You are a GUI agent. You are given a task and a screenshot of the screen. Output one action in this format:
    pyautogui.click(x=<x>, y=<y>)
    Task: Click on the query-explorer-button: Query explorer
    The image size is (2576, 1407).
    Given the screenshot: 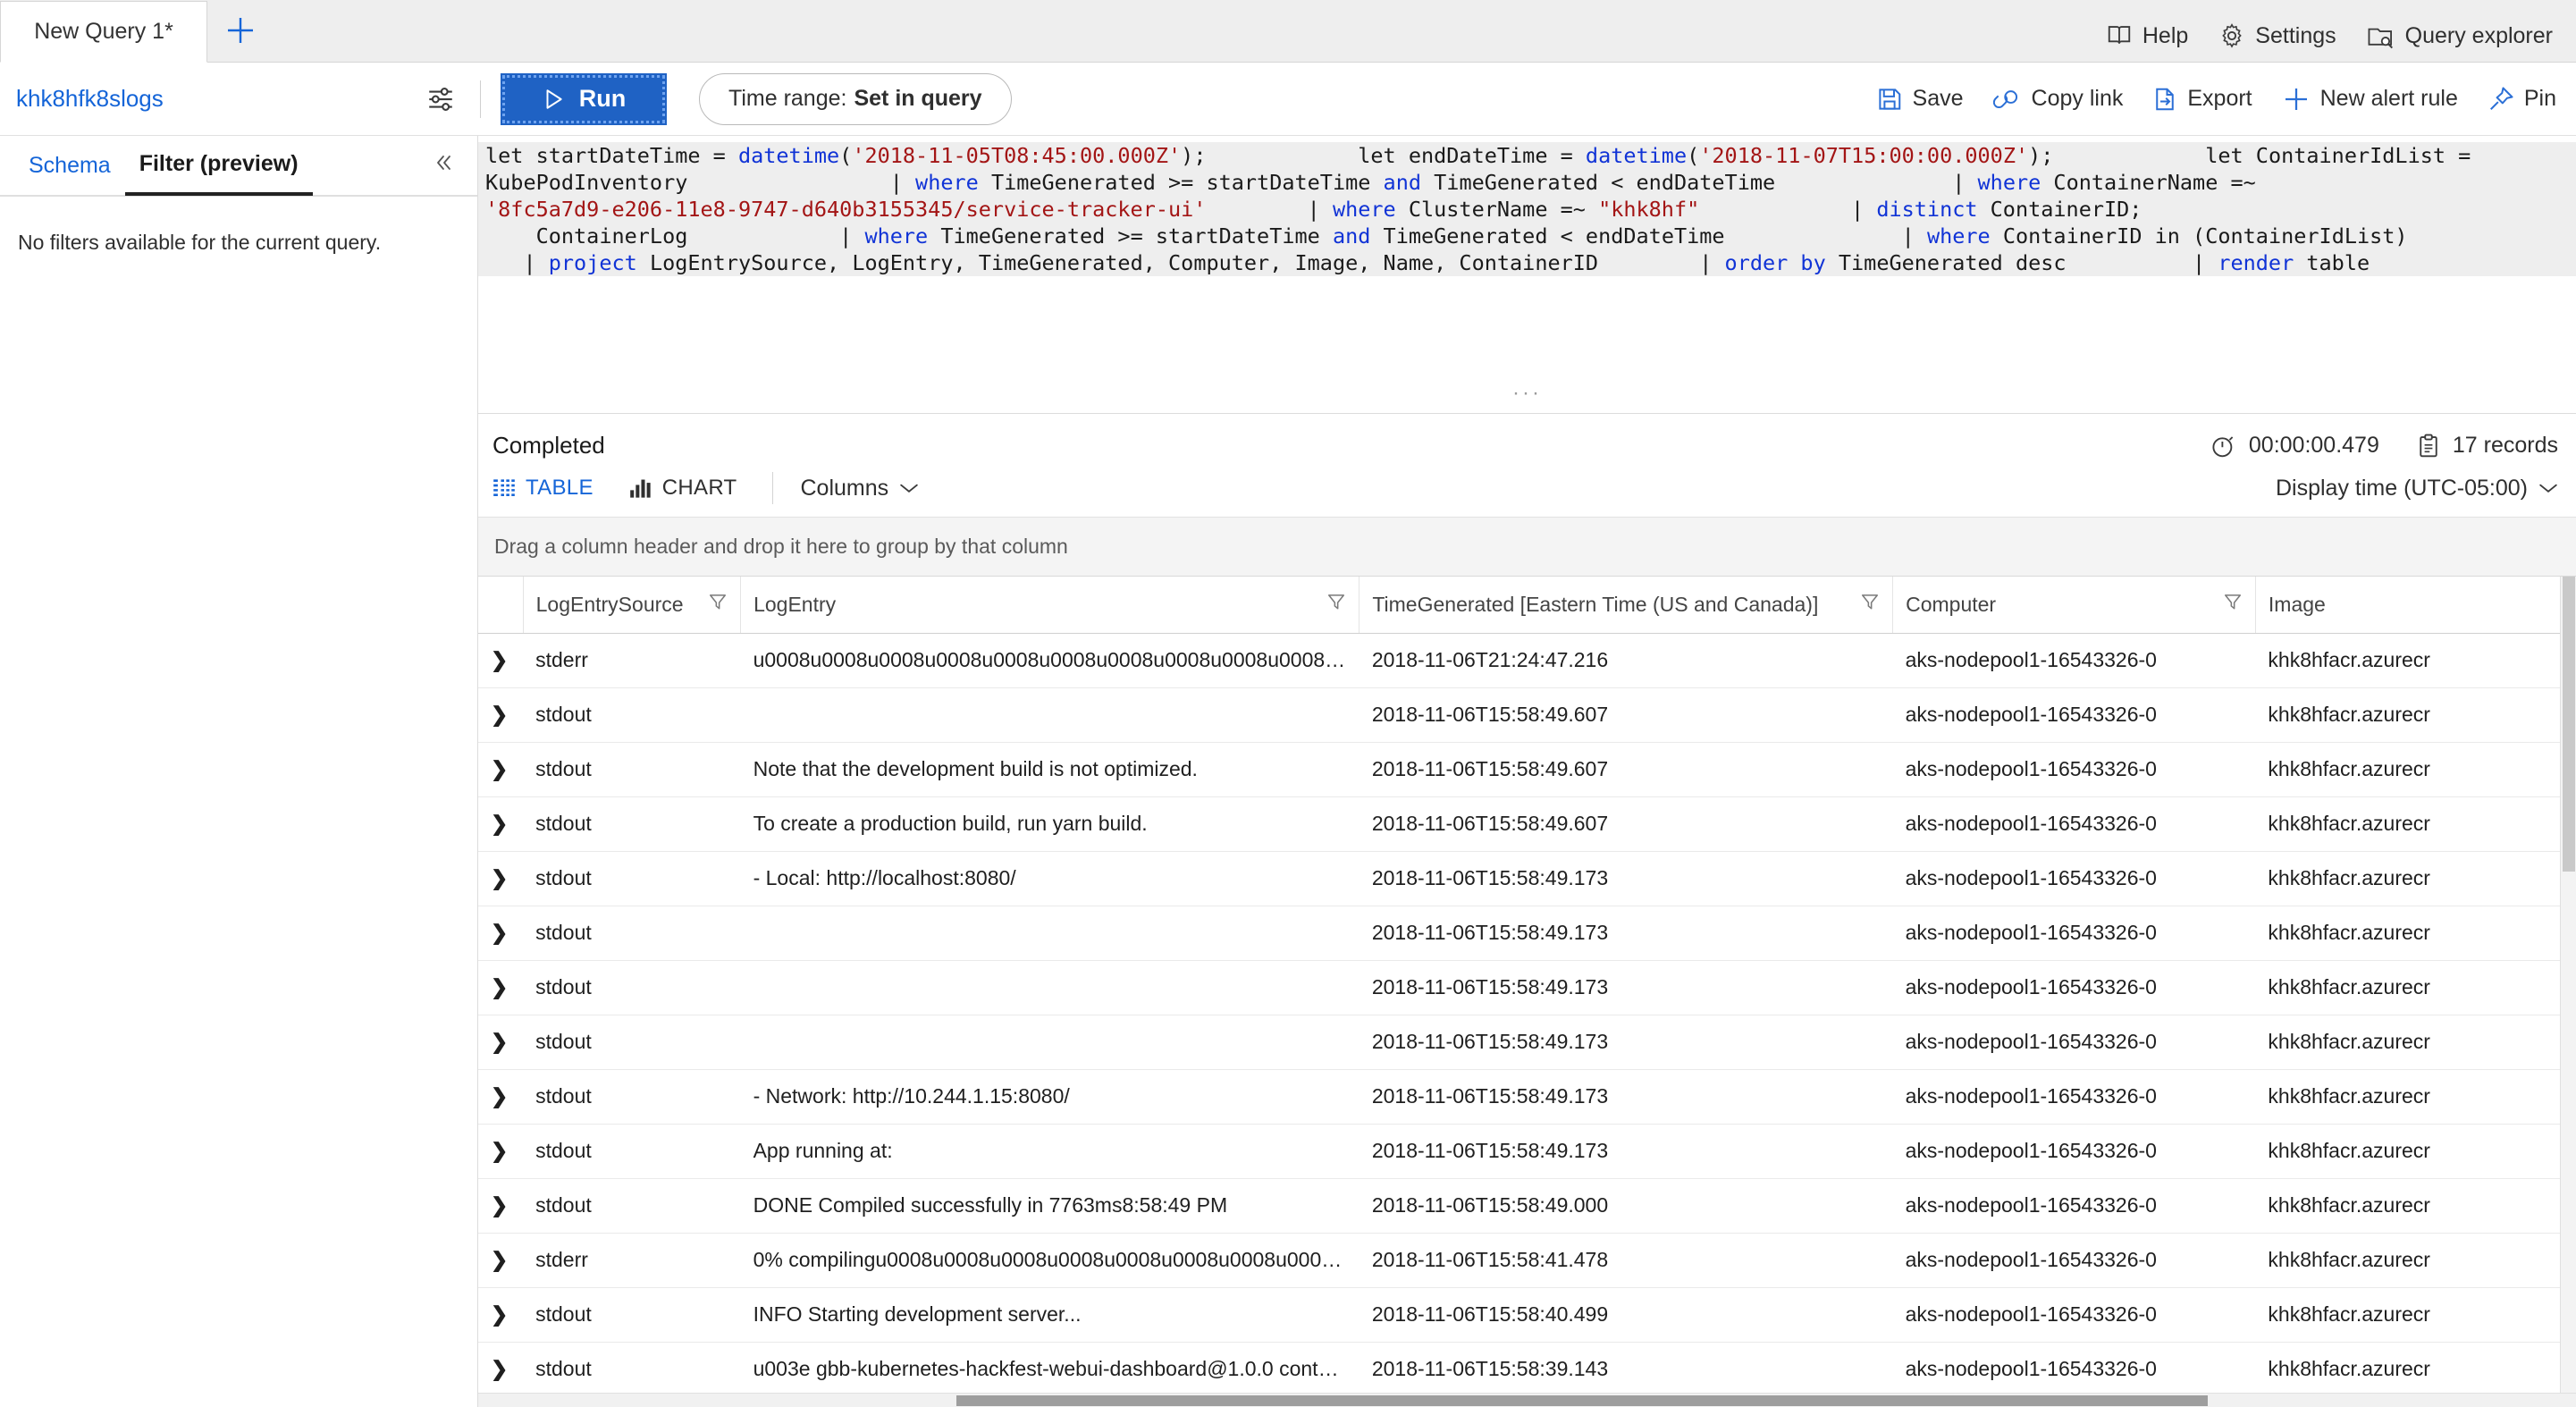 What is the action you would take?
    pyautogui.click(x=2460, y=35)
    